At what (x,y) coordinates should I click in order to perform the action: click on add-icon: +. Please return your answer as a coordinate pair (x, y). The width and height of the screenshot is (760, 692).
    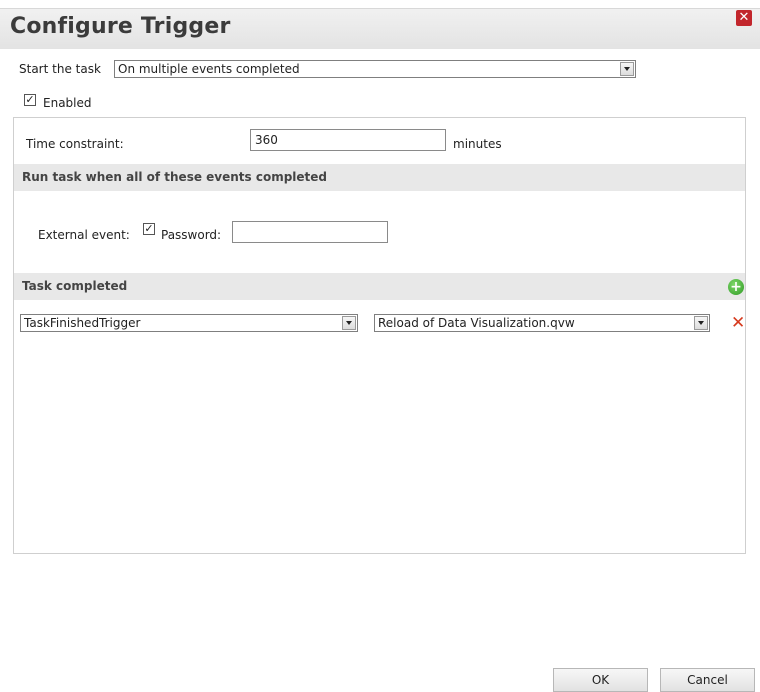
    Looking at the image, I should click on (736, 287).